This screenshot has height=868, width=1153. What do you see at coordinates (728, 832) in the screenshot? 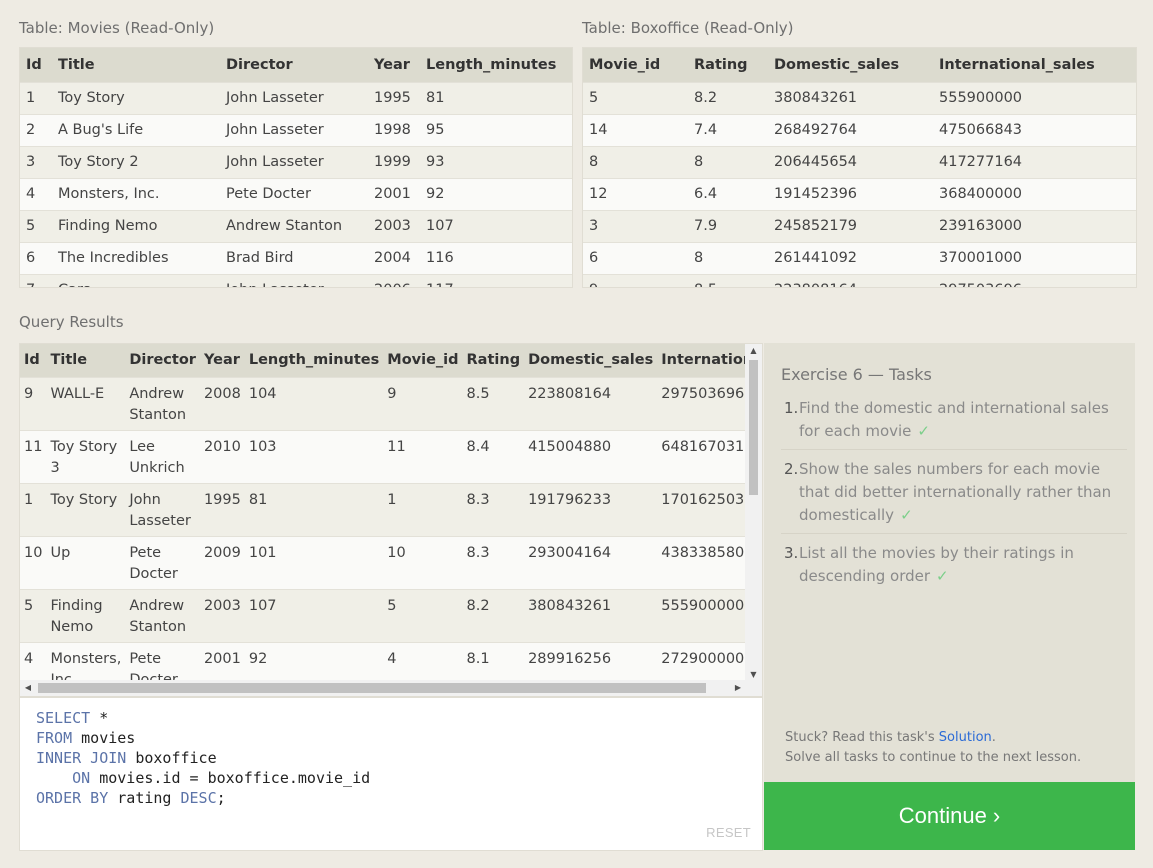
I see `reset-button: RESET` at bounding box center [728, 832].